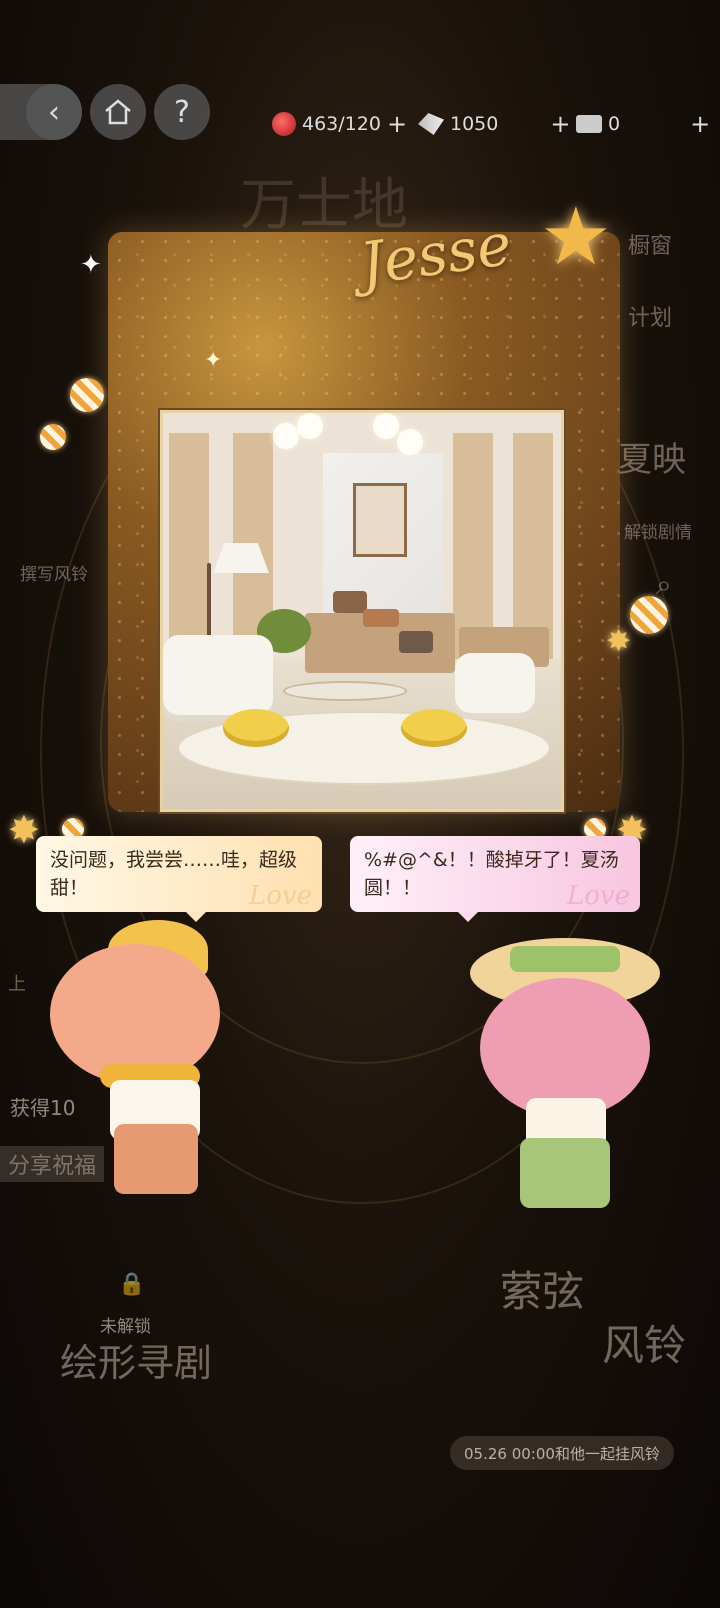 The height and width of the screenshot is (1608, 720). Describe the element at coordinates (17, 984) in the screenshot. I see `bg-prev: 上` at that location.